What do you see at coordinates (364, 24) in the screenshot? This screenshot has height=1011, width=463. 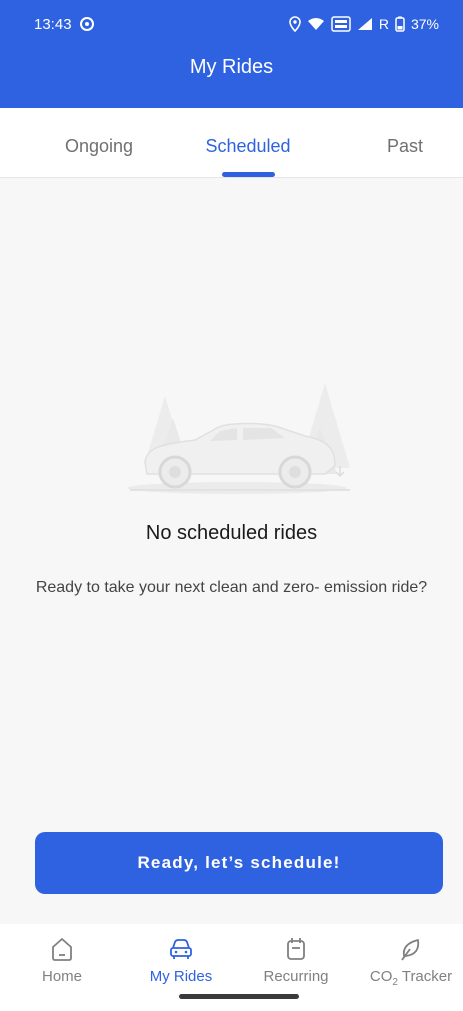 I see `signal-icon` at bounding box center [364, 24].